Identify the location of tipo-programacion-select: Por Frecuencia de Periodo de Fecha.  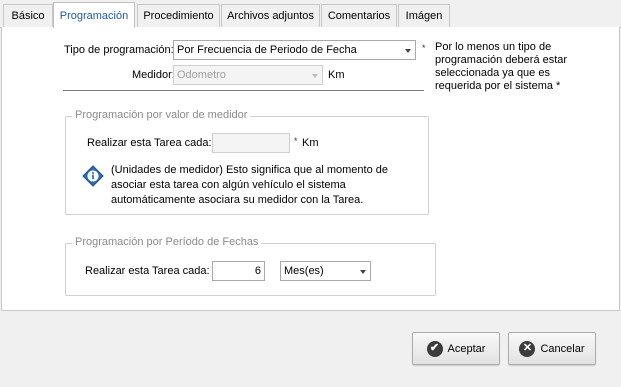
(294, 50).